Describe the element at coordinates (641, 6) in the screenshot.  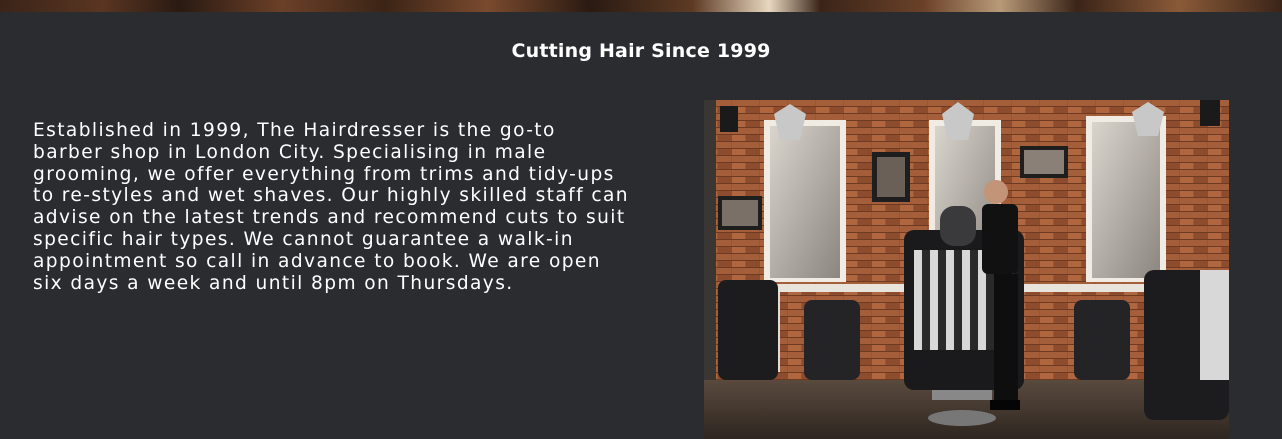
I see `hero-image-bottom-edge` at that location.